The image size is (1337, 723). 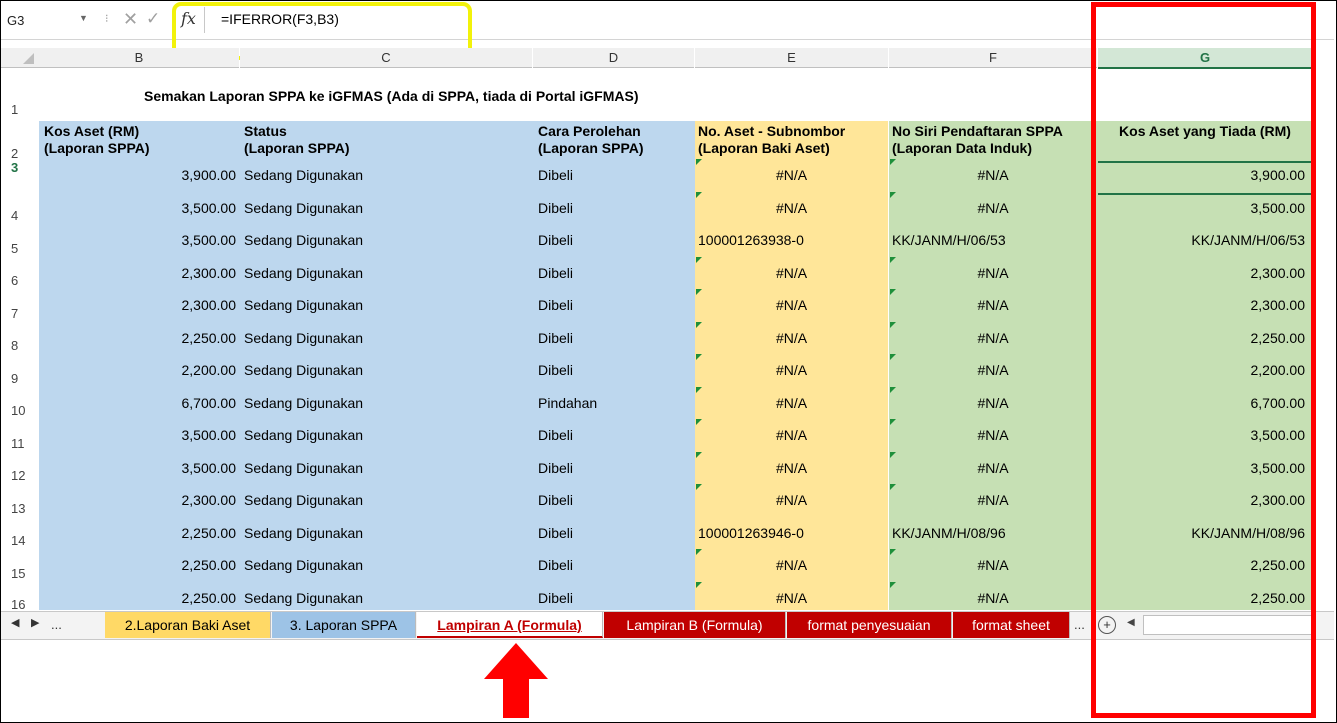 I want to click on cell-no-aset: 100001263938-0, so click(x=793, y=241).